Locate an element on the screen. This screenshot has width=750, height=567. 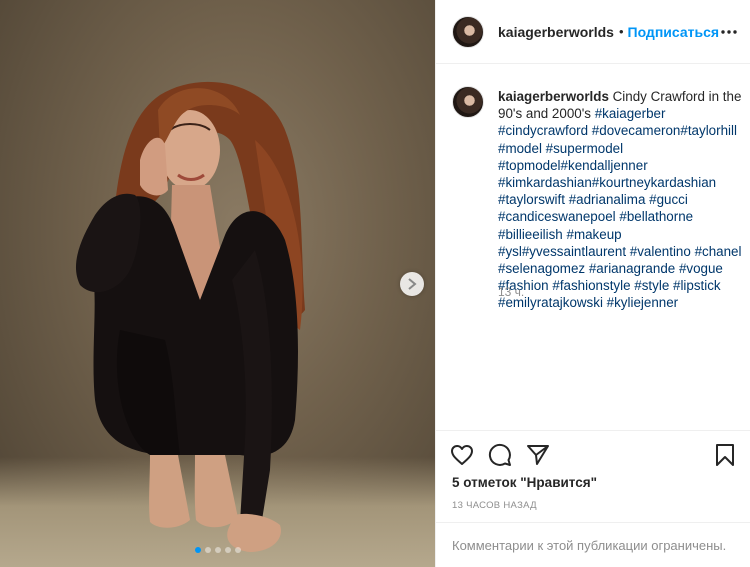
hashtag-link: #arianagrande is located at coordinates (632, 268).